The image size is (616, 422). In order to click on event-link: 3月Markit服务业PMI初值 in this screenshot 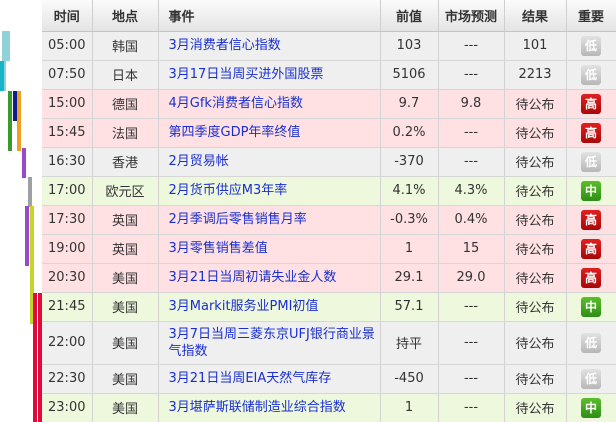, I will do `click(244, 306)`.